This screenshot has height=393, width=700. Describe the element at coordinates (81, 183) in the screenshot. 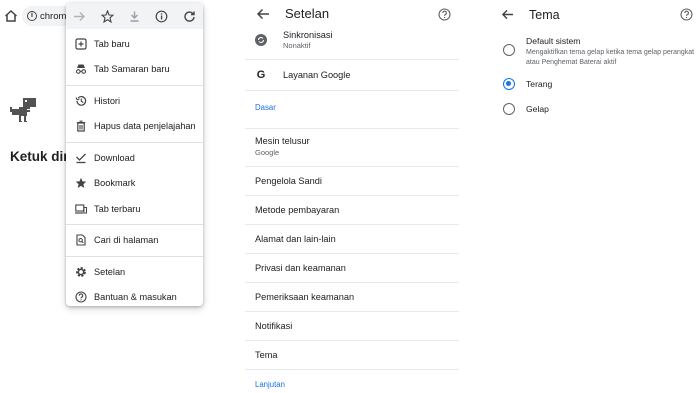

I see `star-icon` at that location.